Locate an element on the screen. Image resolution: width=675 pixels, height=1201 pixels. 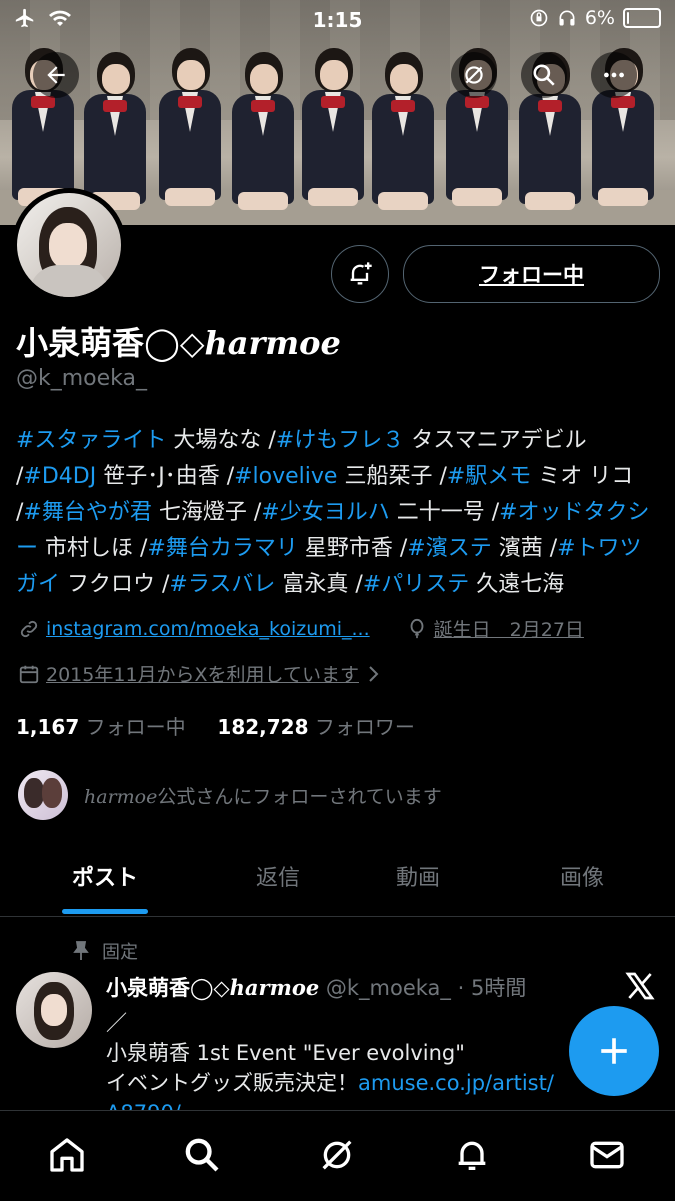
notify-button is located at coordinates (360, 274).